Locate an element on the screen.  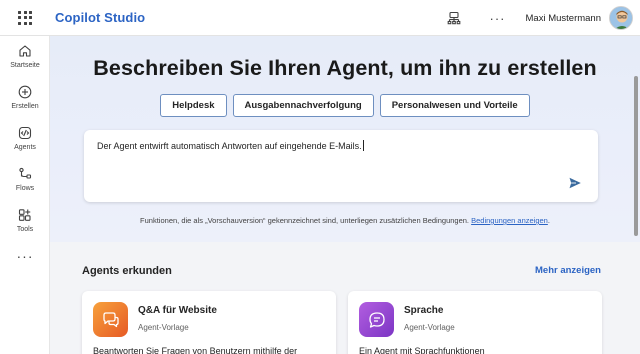
nav-item-tools: Tools is located at coordinates (25, 220).